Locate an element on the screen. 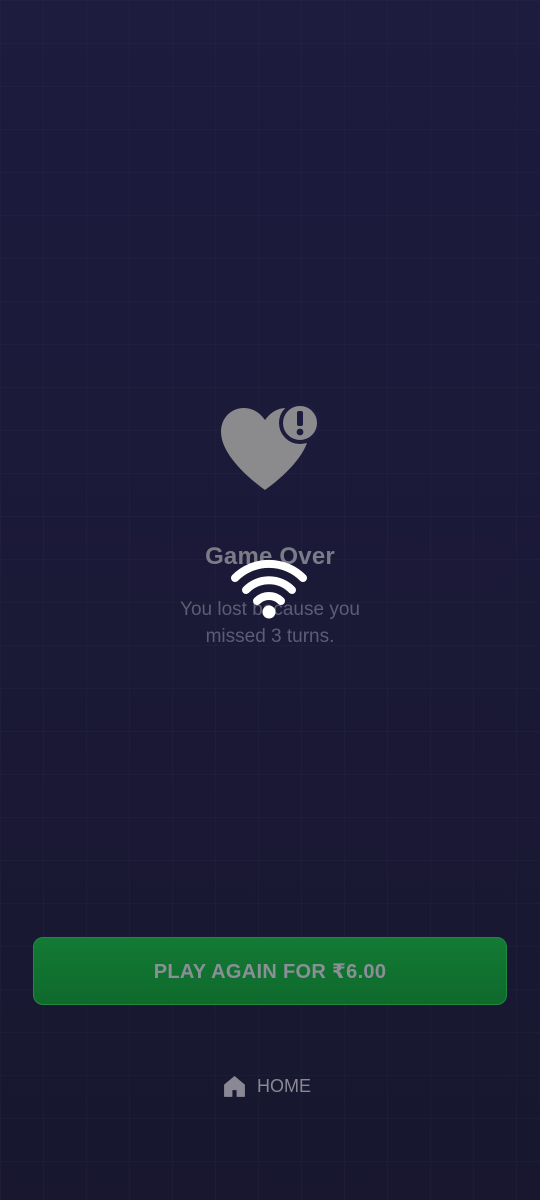 Image resolution: width=540 pixels, height=1200 pixels. play-again-button: PLAY AGAIN FOR ₹6.00 is located at coordinates (270, 971).